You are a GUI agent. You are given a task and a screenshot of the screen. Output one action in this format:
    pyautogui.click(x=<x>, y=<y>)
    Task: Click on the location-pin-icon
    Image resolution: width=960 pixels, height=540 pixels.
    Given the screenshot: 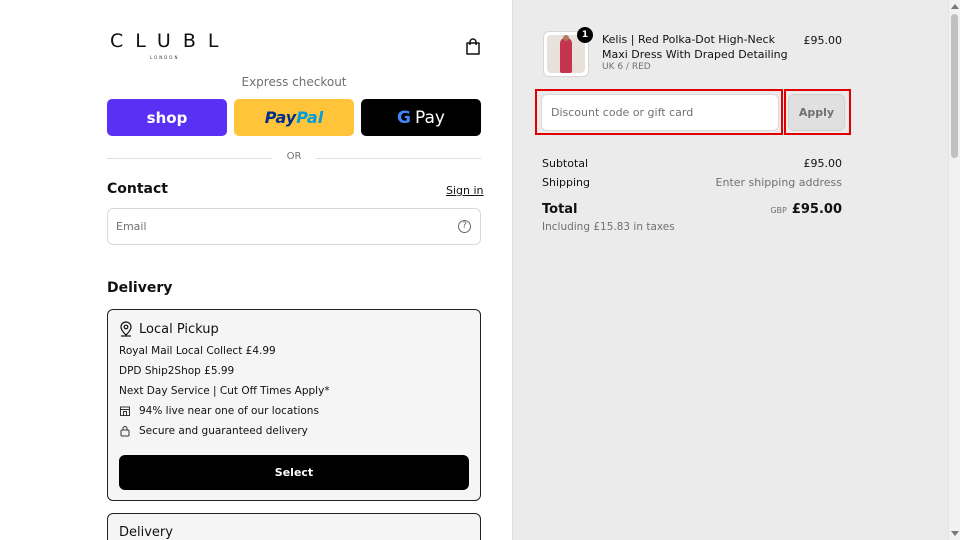 What is the action you would take?
    pyautogui.click(x=126, y=329)
    